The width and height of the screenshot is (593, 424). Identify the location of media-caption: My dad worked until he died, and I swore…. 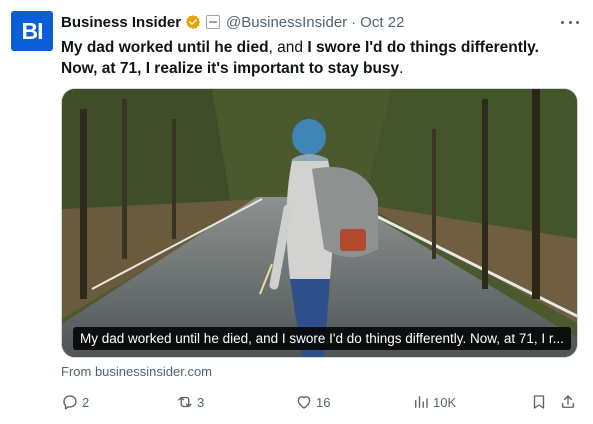
(322, 338).